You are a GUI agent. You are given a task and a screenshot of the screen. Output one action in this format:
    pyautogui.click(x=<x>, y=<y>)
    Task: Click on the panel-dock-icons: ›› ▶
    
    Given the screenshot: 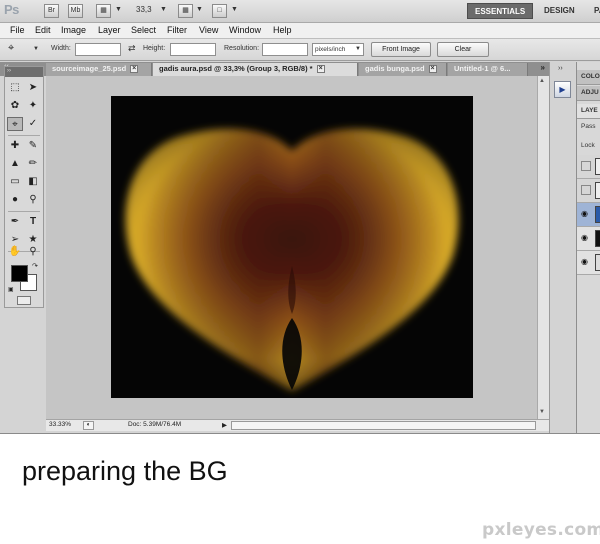 What is the action you would take?
    pyautogui.click(x=562, y=247)
    